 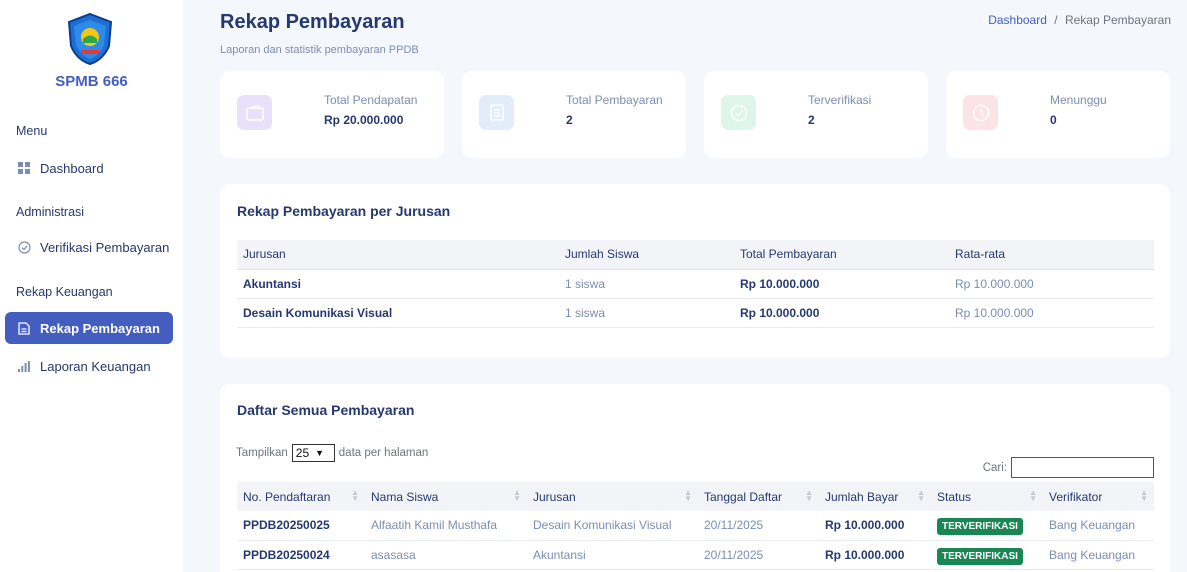 I want to click on breadcrumb-current: Rekap Pembayaran, so click(x=1117, y=20).